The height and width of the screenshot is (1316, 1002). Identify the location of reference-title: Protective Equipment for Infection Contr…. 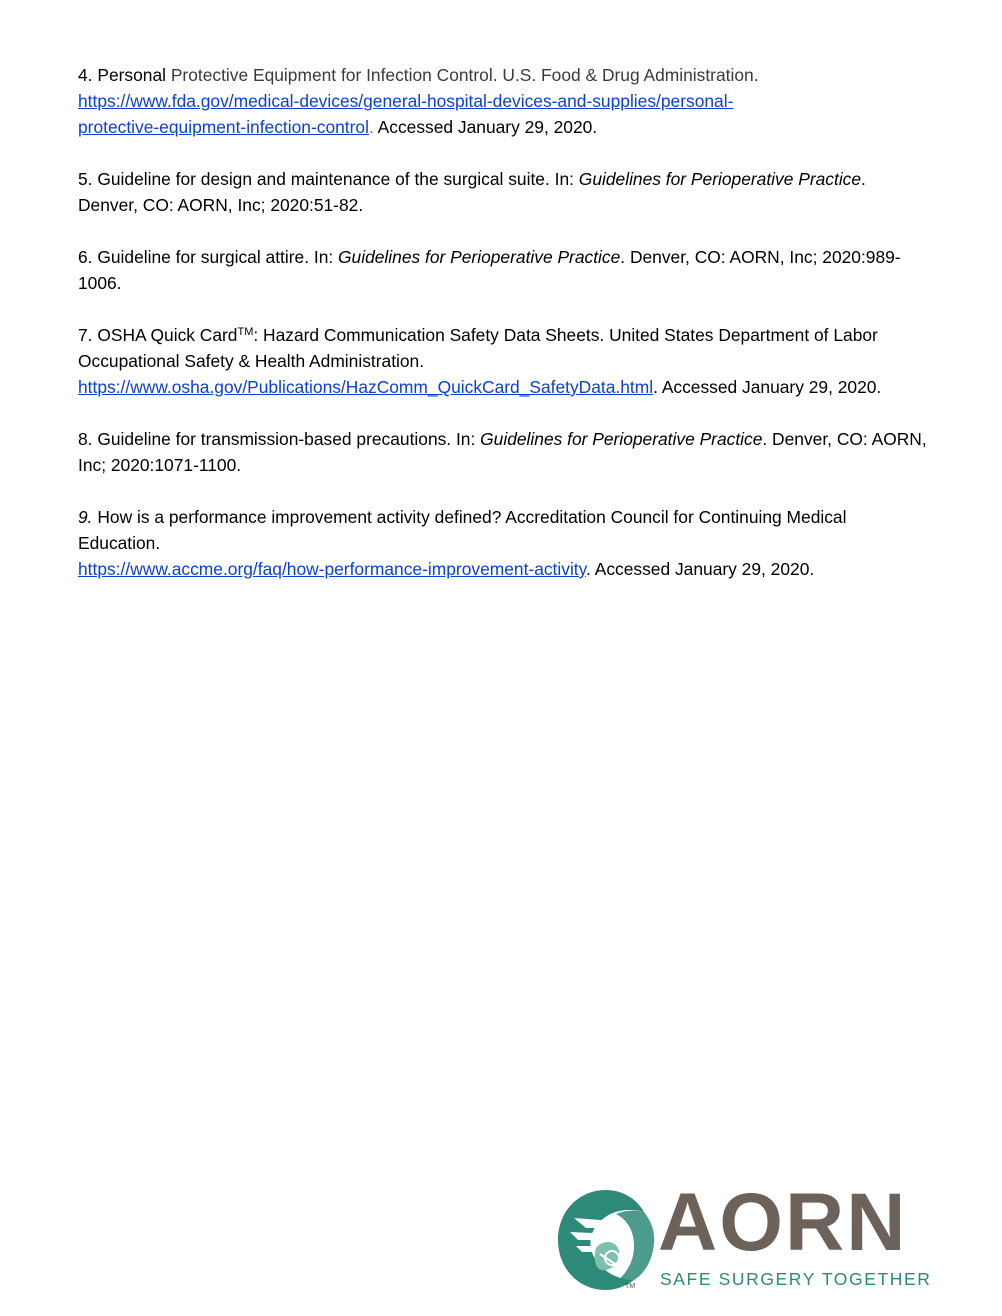
(462, 75).